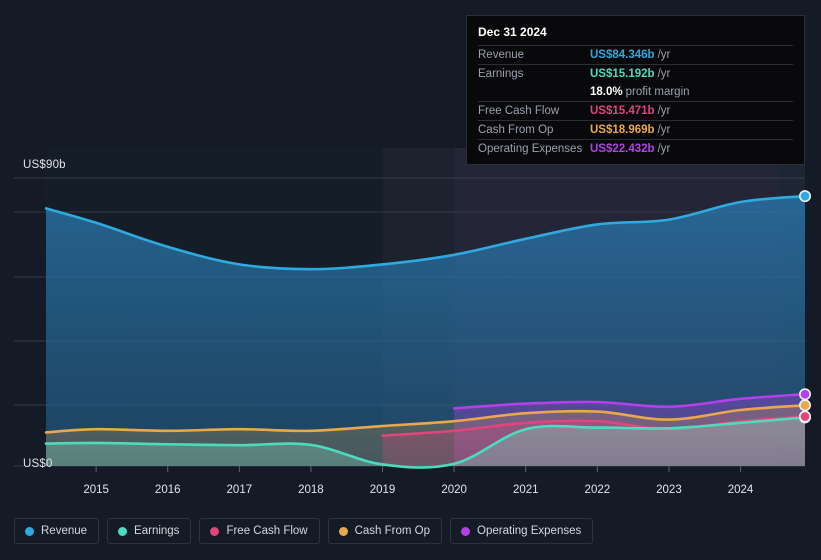 The image size is (821, 560). I want to click on tooltip-row: 18.0% profit margin, so click(635, 92).